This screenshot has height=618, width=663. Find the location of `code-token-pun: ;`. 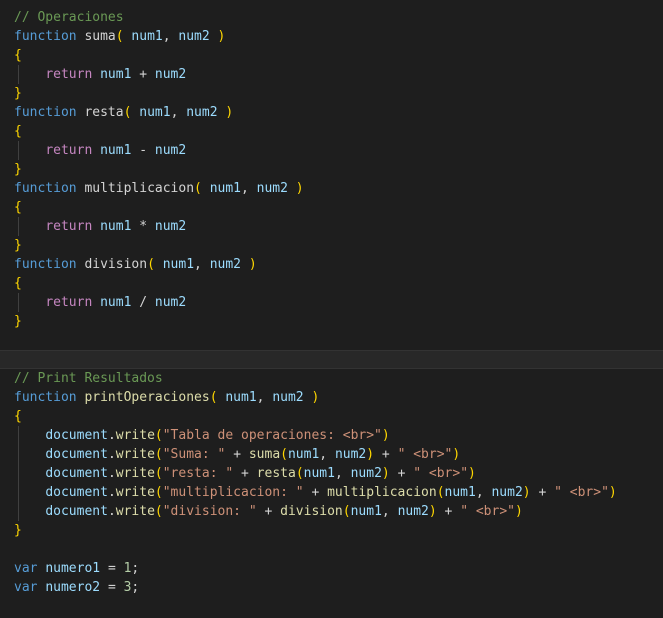

code-token-pun: ; is located at coordinates (135, 587).